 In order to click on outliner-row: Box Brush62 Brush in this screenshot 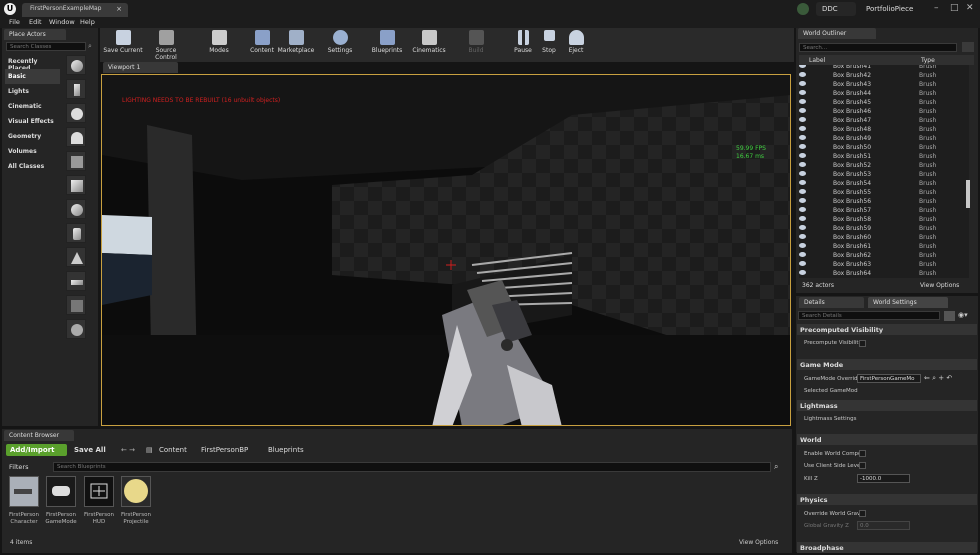, I will do `click(884, 255)`.